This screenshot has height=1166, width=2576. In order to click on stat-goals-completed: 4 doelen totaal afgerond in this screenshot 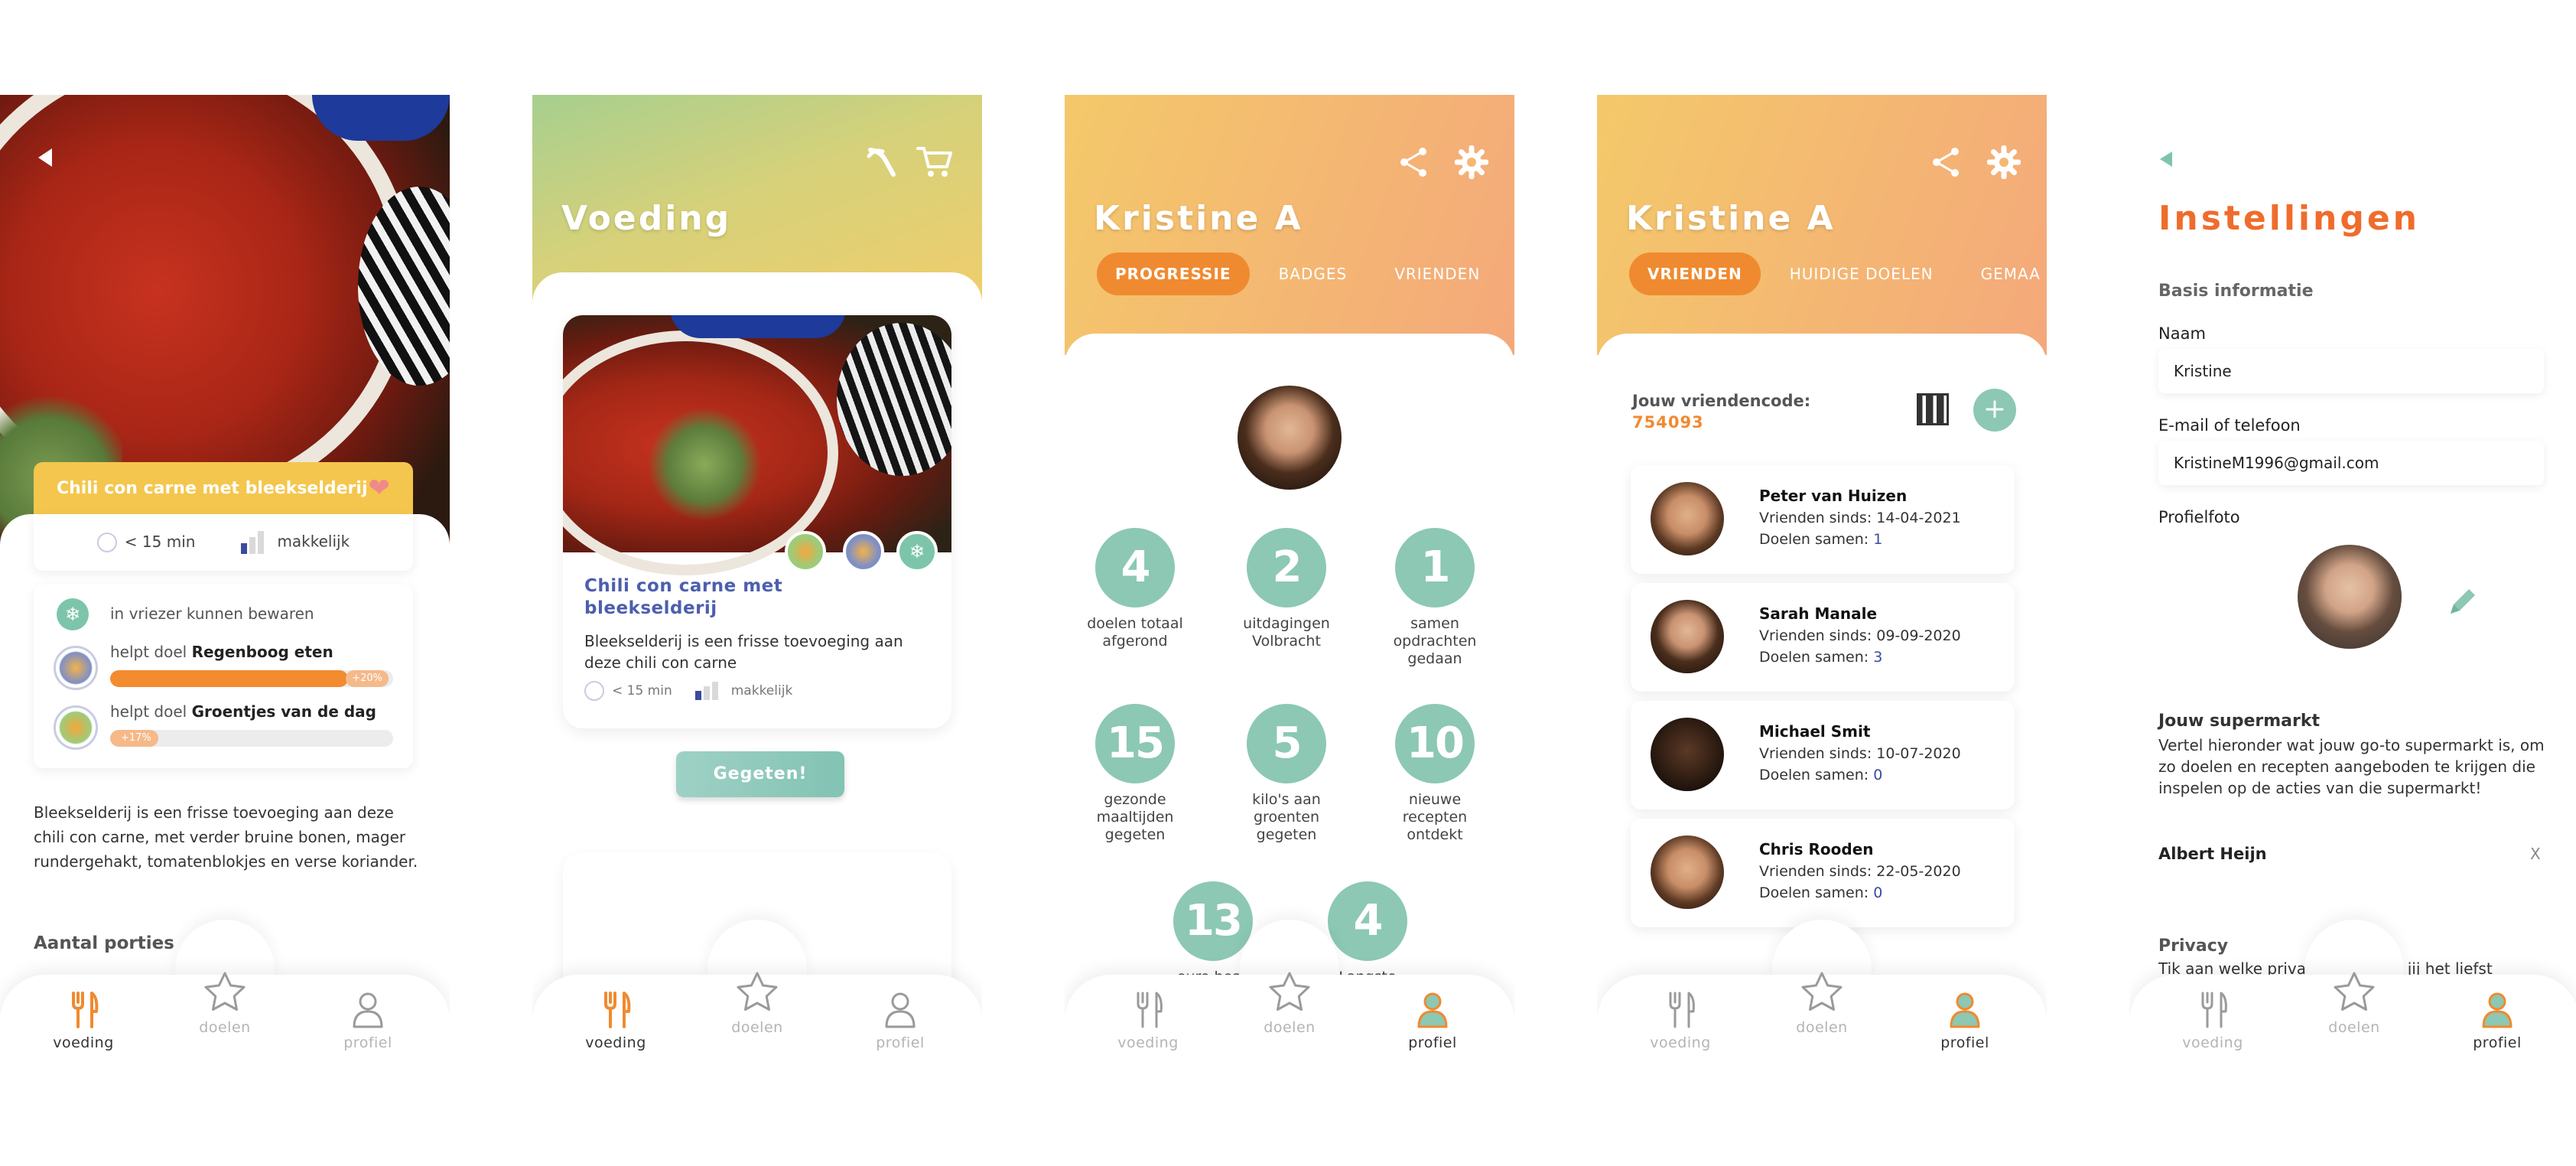, I will do `click(1135, 589)`.